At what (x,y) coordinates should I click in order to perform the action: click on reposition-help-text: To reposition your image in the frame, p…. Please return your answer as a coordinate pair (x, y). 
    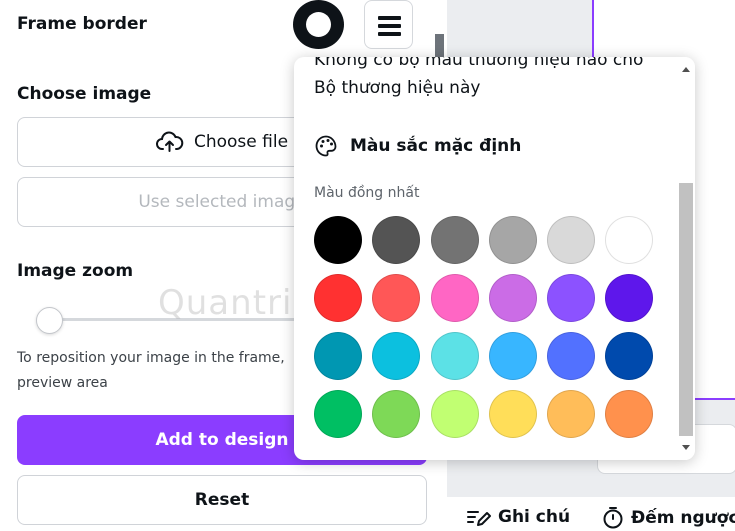
    Looking at the image, I should click on (151, 370).